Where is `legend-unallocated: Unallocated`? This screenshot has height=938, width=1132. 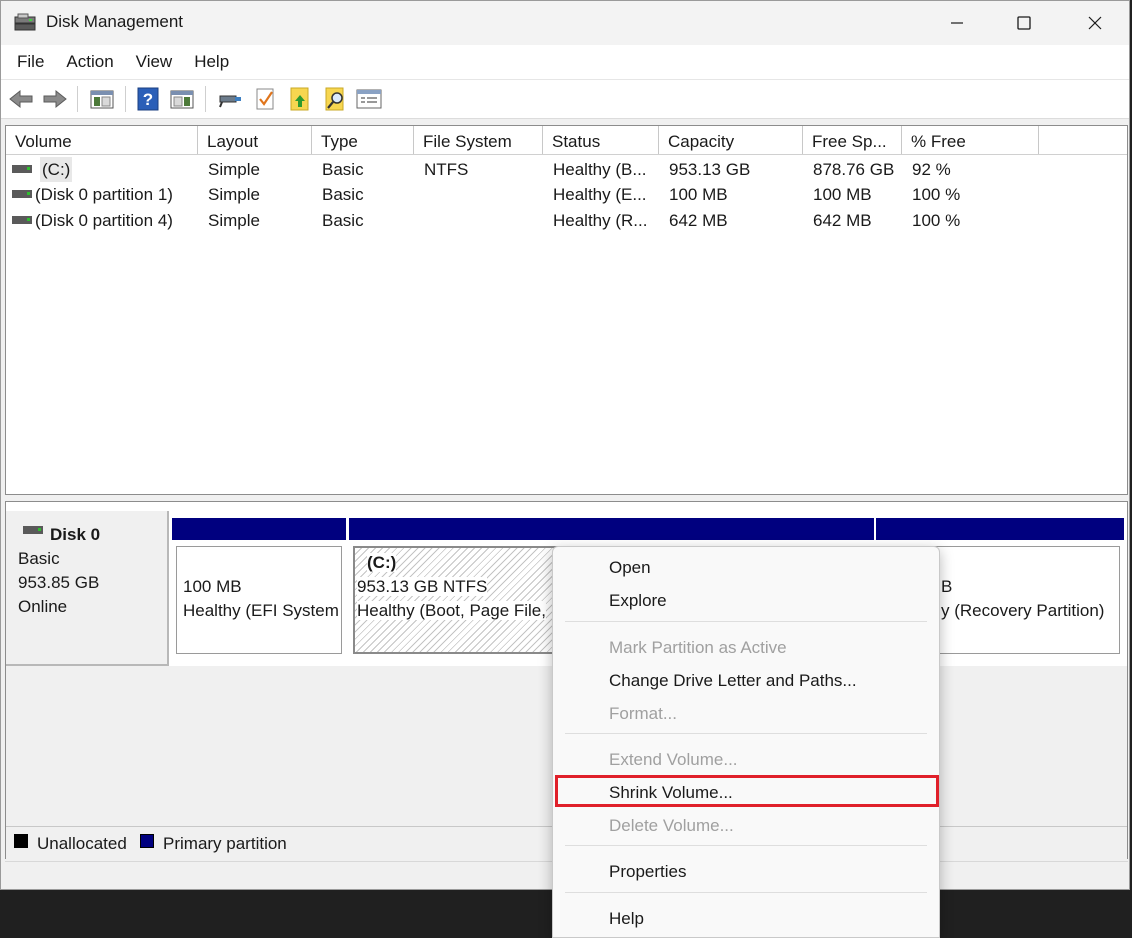 legend-unallocated: Unallocated is located at coordinates (82, 843).